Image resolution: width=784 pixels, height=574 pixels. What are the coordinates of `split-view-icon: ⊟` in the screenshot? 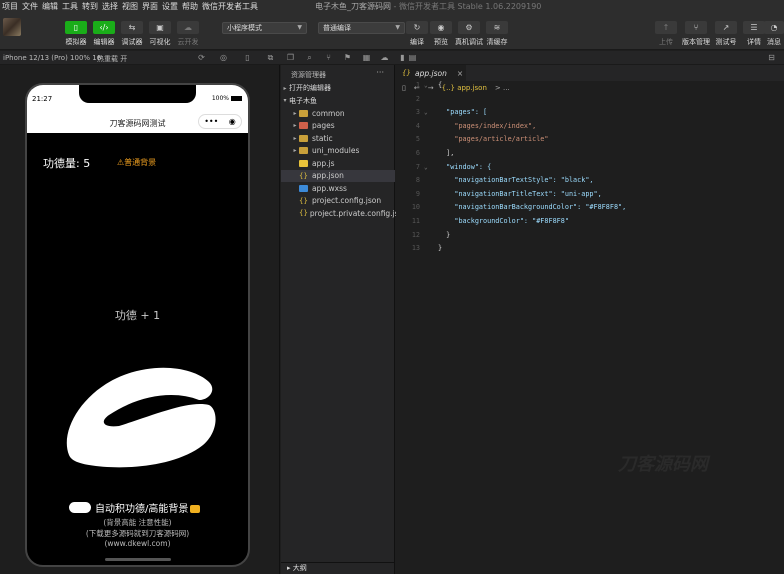 It's located at (771, 58).